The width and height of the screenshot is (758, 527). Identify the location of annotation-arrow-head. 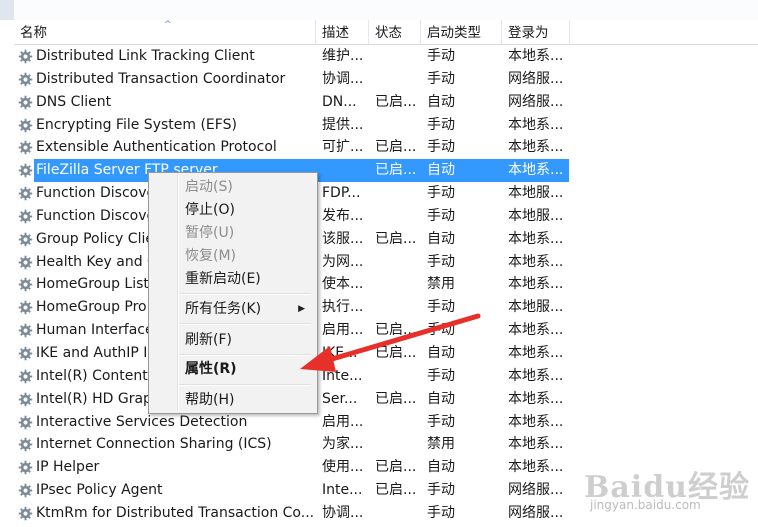
(318, 359).